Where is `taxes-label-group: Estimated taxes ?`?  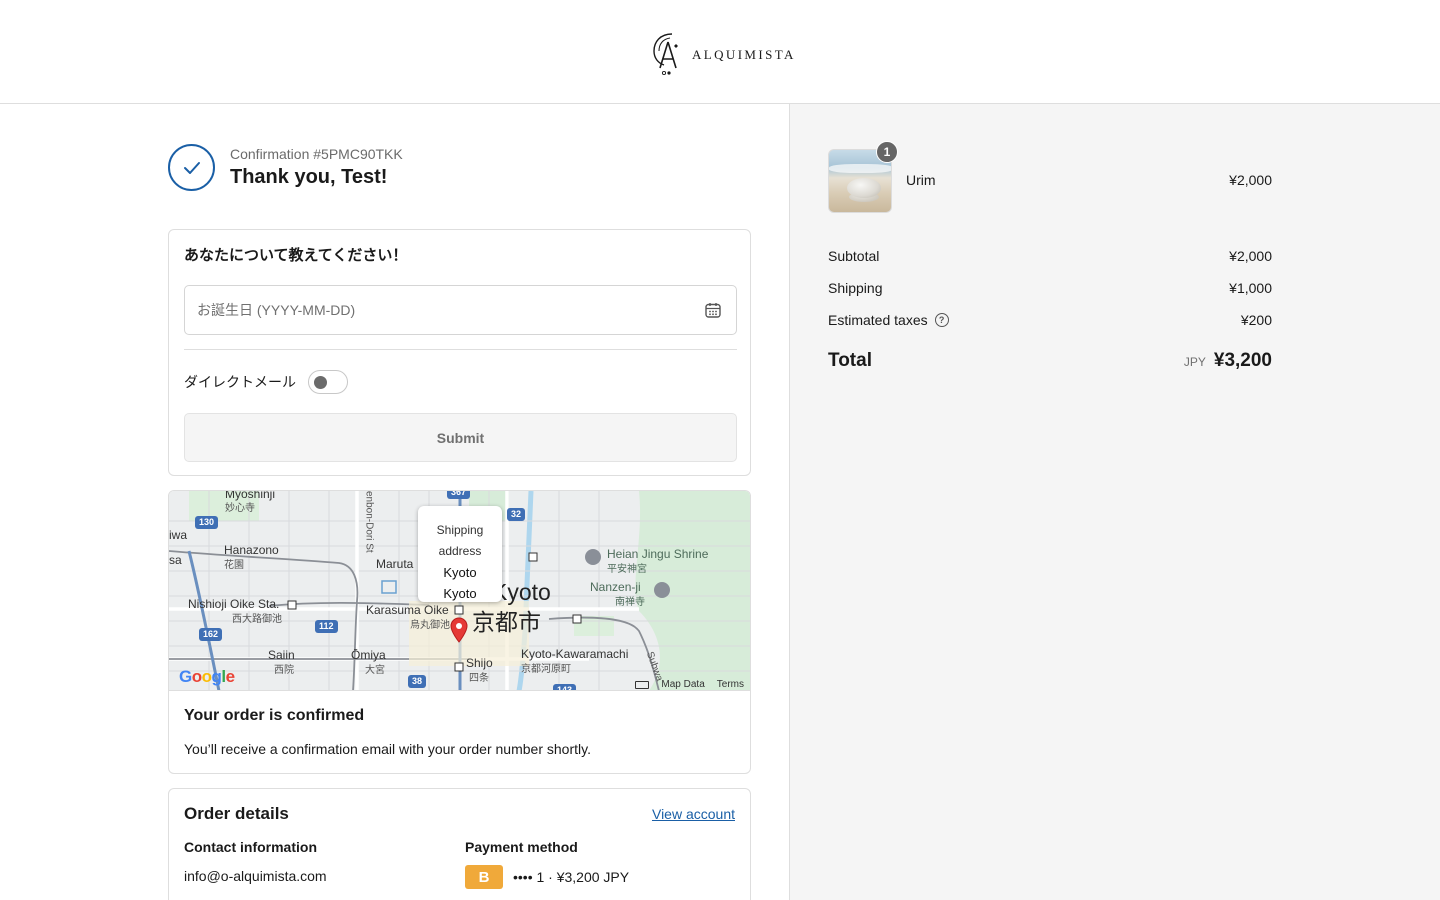 taxes-label-group: Estimated taxes ? is located at coordinates (888, 320).